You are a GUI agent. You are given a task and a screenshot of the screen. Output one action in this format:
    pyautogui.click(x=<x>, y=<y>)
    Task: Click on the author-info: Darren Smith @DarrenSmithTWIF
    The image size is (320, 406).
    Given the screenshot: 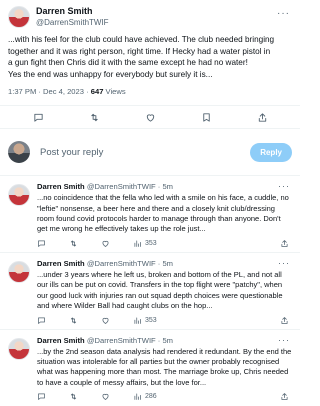 What is the action you would take?
    pyautogui.click(x=72, y=17)
    